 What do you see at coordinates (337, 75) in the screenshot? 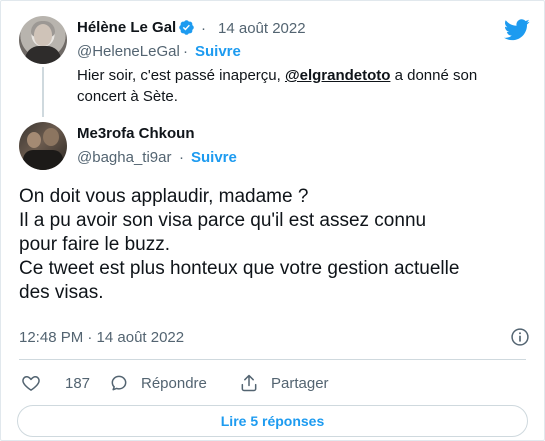
I see `mention-link: @elgrandetoto` at bounding box center [337, 75].